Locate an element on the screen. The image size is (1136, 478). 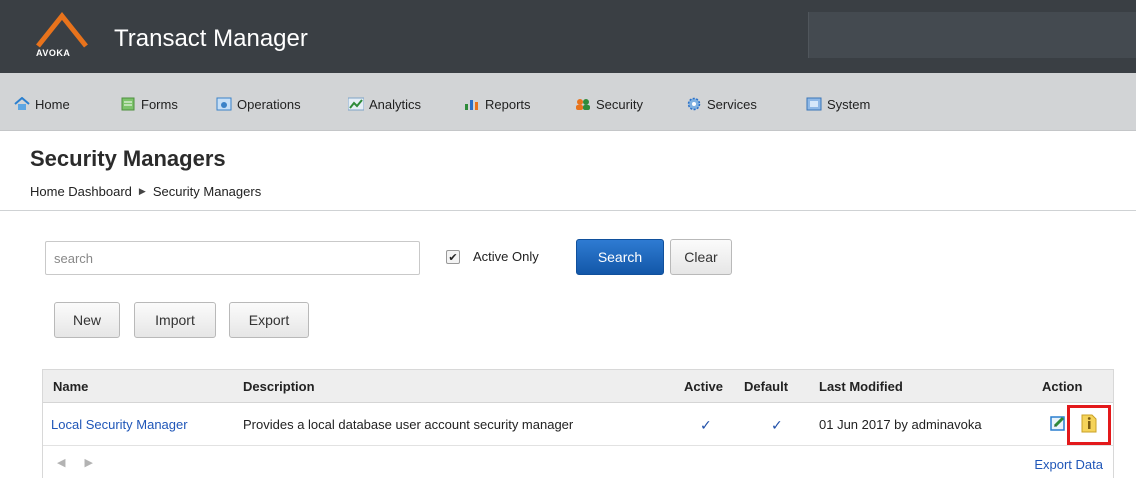
nav-label: Analytics is located at coordinates (395, 104).